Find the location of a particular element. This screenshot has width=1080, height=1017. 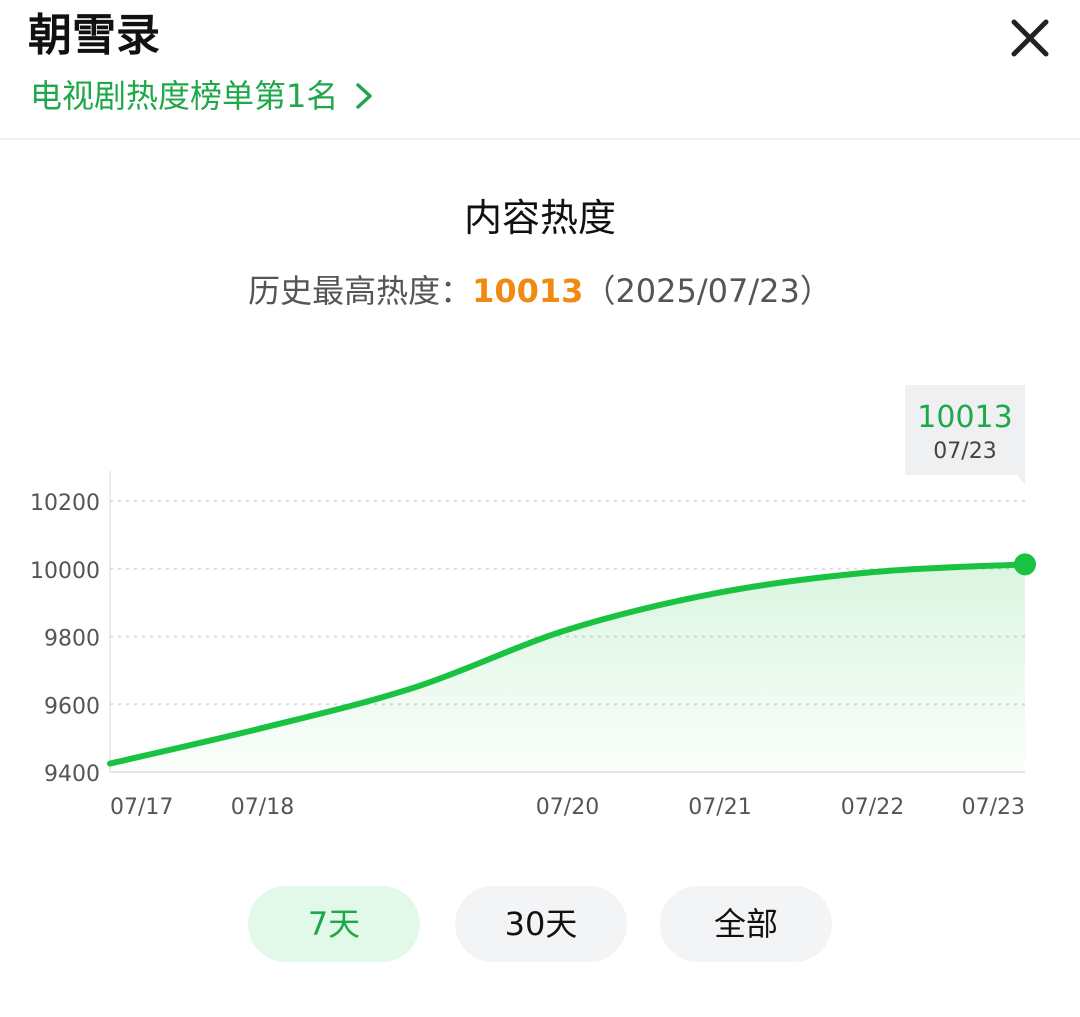

ranking-link: 电视剧热度榜单第1名 is located at coordinates (203, 96).